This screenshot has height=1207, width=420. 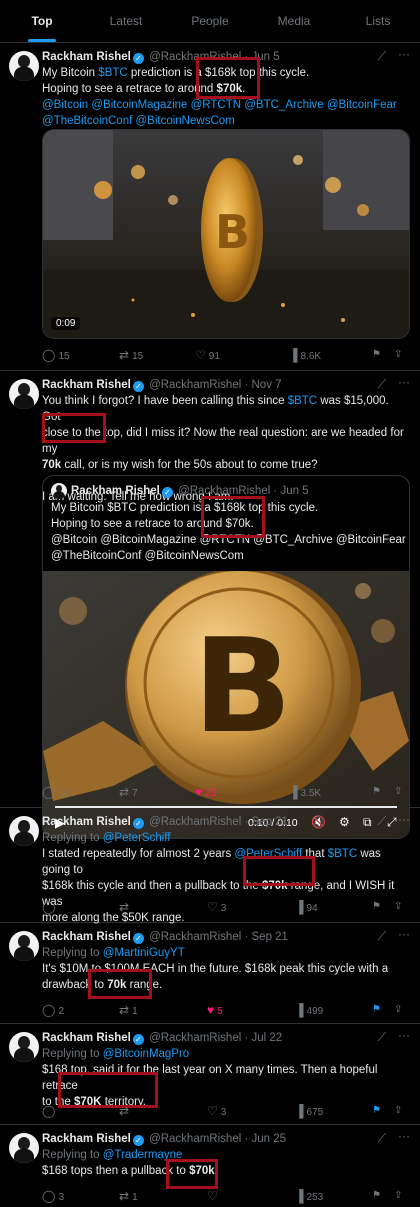 What do you see at coordinates (309, 1011) in the screenshot?
I see `views-button: ▐ 499` at bounding box center [309, 1011].